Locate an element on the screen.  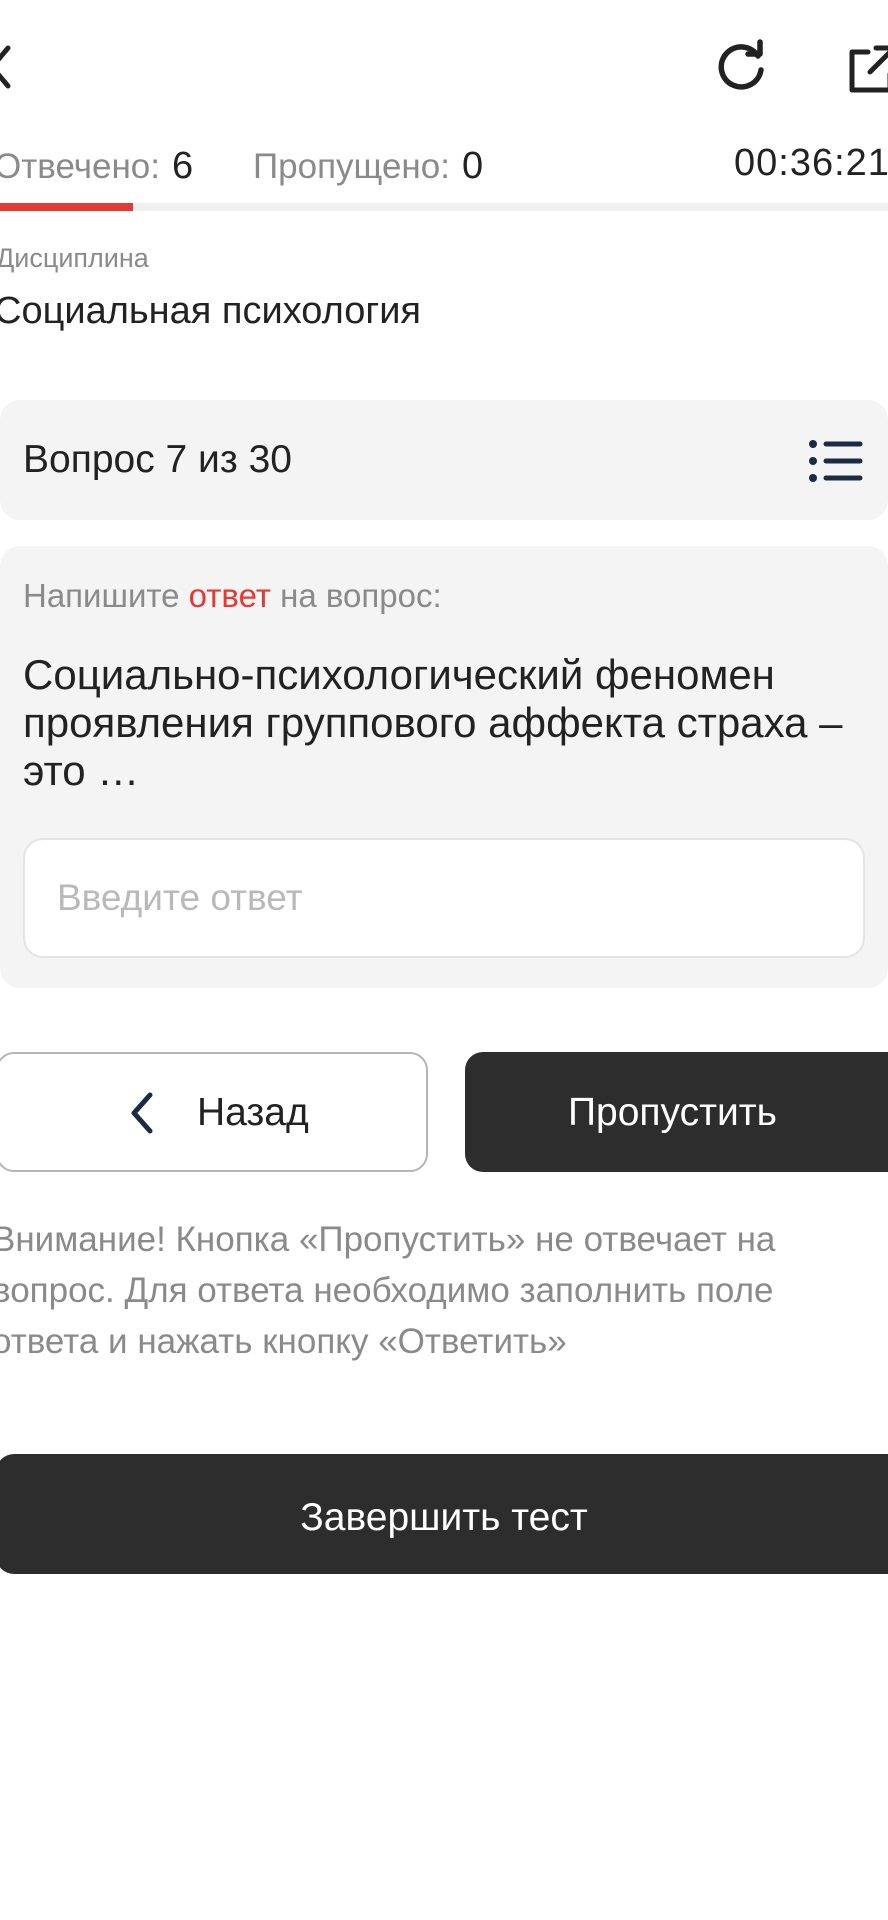
question-instruction: Напишите ответ на вопрос: is located at coordinates (232, 596).